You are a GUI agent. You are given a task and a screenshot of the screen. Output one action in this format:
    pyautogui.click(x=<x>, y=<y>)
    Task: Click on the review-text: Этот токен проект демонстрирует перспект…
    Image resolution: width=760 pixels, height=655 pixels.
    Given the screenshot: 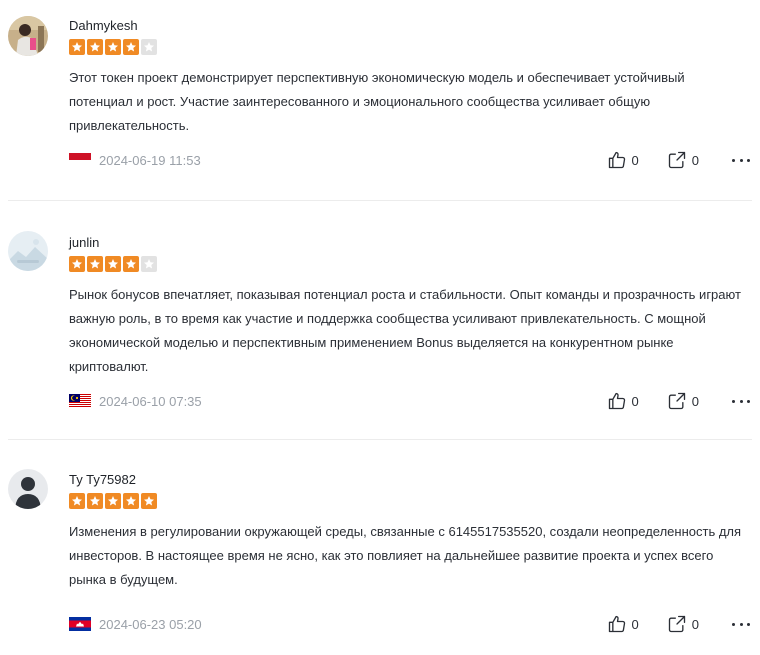 What is the action you would take?
    pyautogui.click(x=377, y=101)
    